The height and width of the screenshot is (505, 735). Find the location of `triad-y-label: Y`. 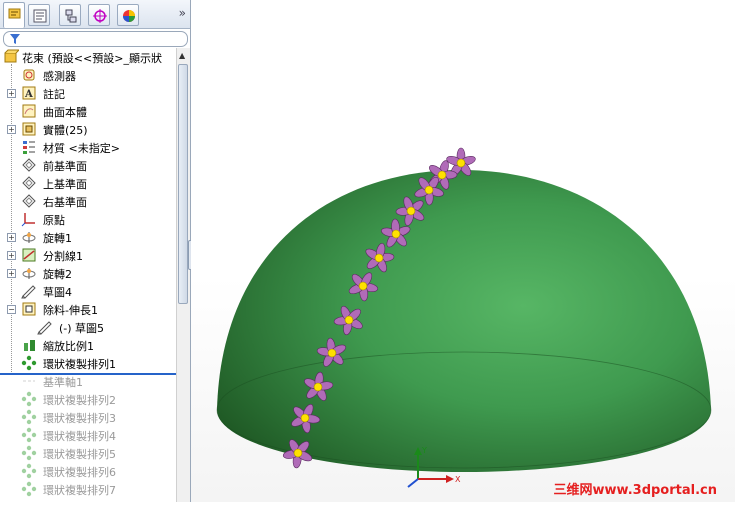

triad-y-label: Y is located at coordinates (424, 450).